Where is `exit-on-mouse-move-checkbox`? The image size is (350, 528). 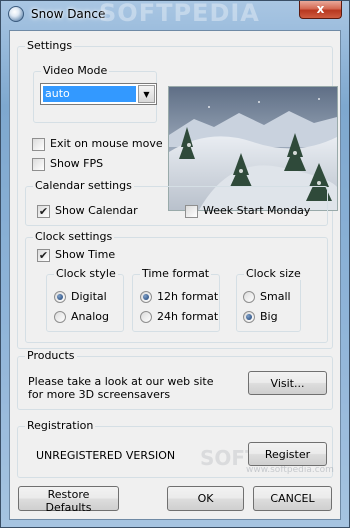
exit-on-mouse-move-checkbox is located at coordinates (38, 144).